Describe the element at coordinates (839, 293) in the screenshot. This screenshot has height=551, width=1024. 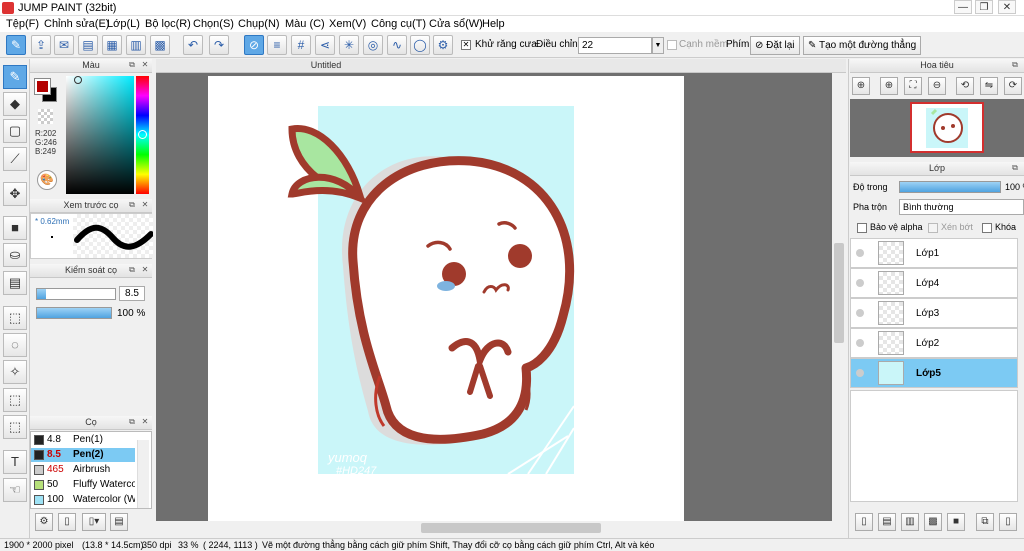
I see `vertical-scroll-thumb` at that location.